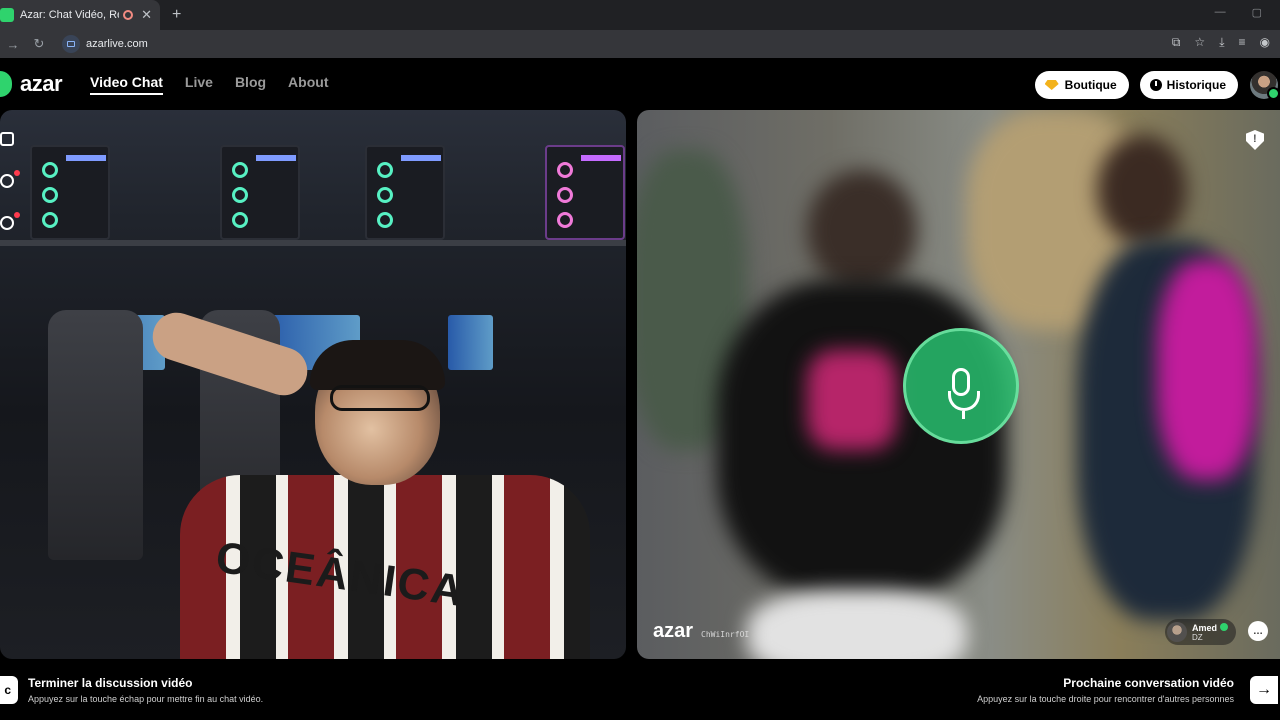  Describe the element at coordinates (1264, 690) in the screenshot. I see `arrow-right-icon: →` at that location.